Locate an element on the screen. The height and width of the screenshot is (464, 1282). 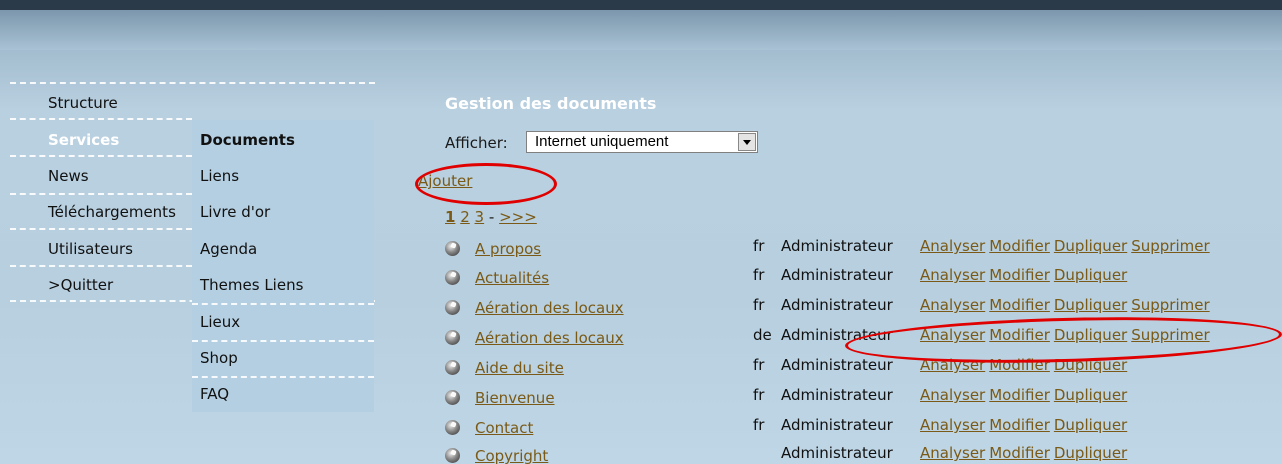
document-link: Bienvenue is located at coordinates (515, 398).